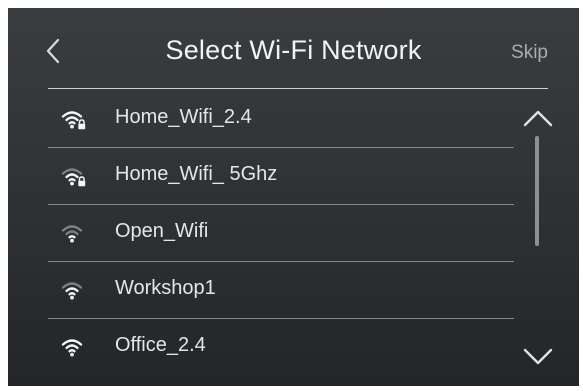 The height and width of the screenshot is (391, 583). Describe the element at coordinates (162, 231) in the screenshot. I see `network-name: Open_Wifi` at that location.